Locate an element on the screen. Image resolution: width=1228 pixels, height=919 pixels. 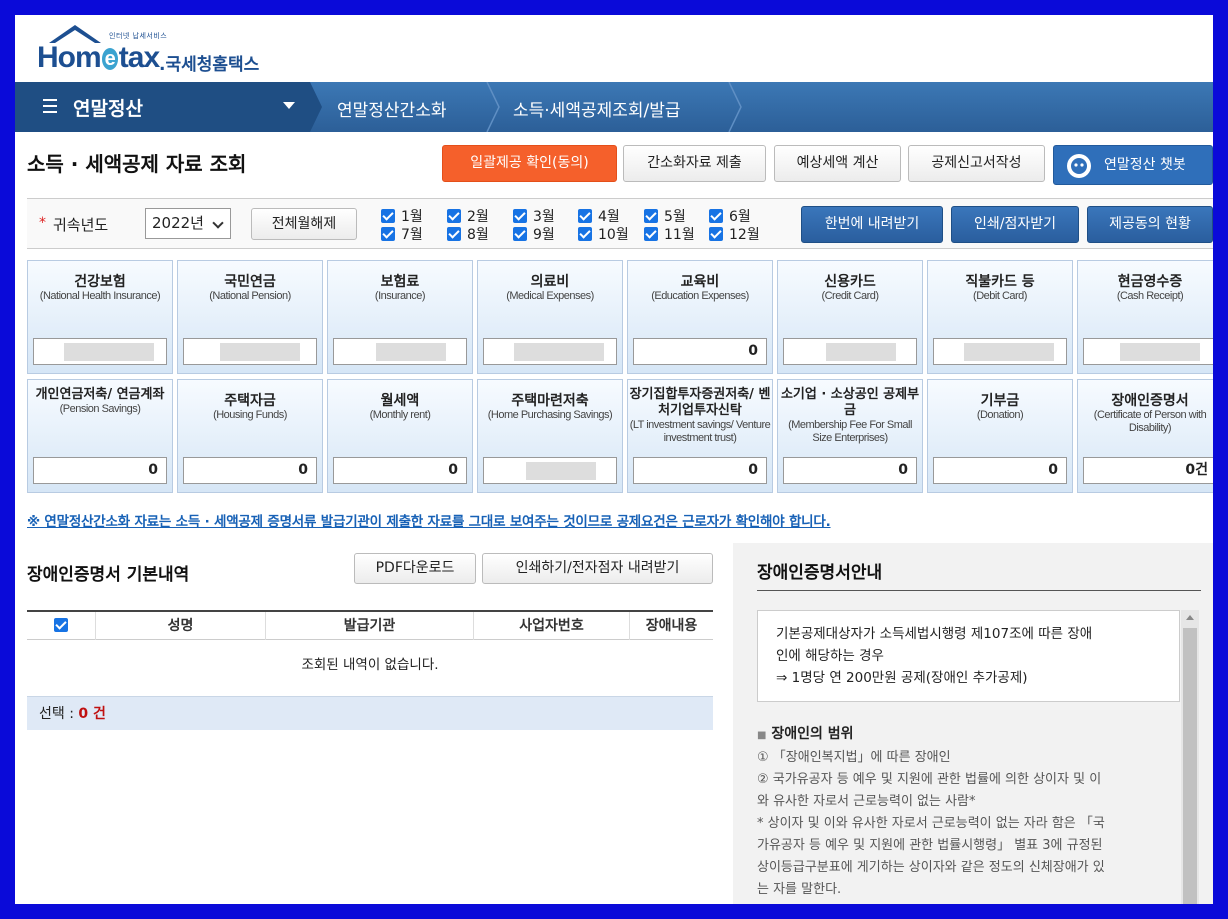
card-subtitle: (Pension Savings) is located at coordinates (100, 409).